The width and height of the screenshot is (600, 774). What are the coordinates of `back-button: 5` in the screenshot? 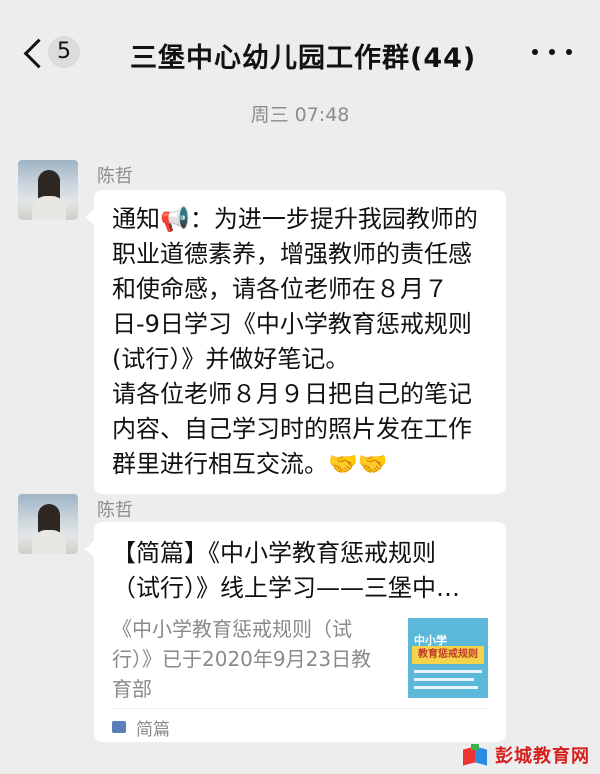 It's located at (50, 53).